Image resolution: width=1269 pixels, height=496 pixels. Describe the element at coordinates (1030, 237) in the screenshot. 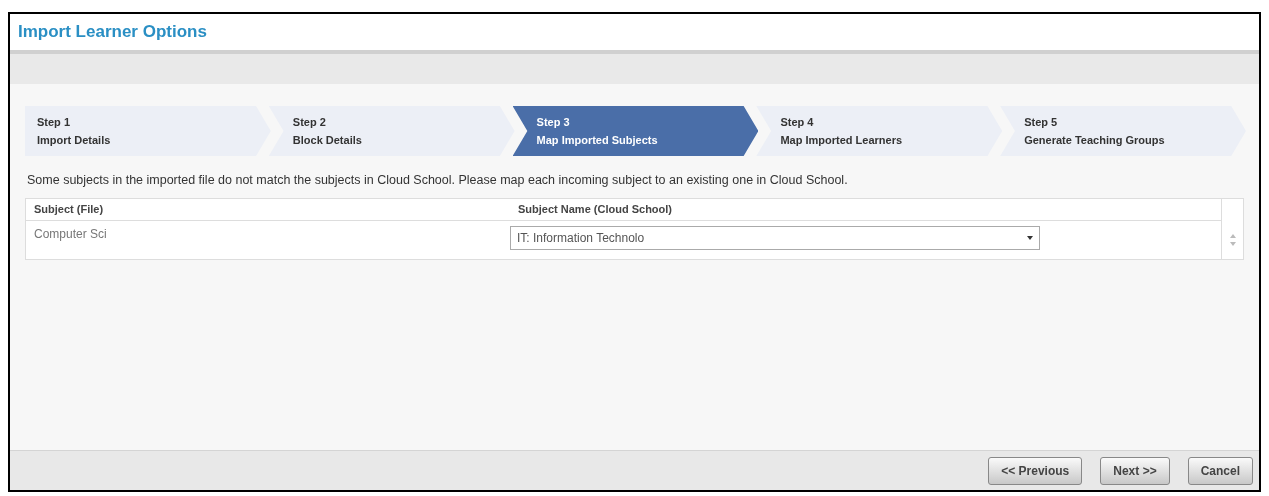

I see `caret-icon` at that location.